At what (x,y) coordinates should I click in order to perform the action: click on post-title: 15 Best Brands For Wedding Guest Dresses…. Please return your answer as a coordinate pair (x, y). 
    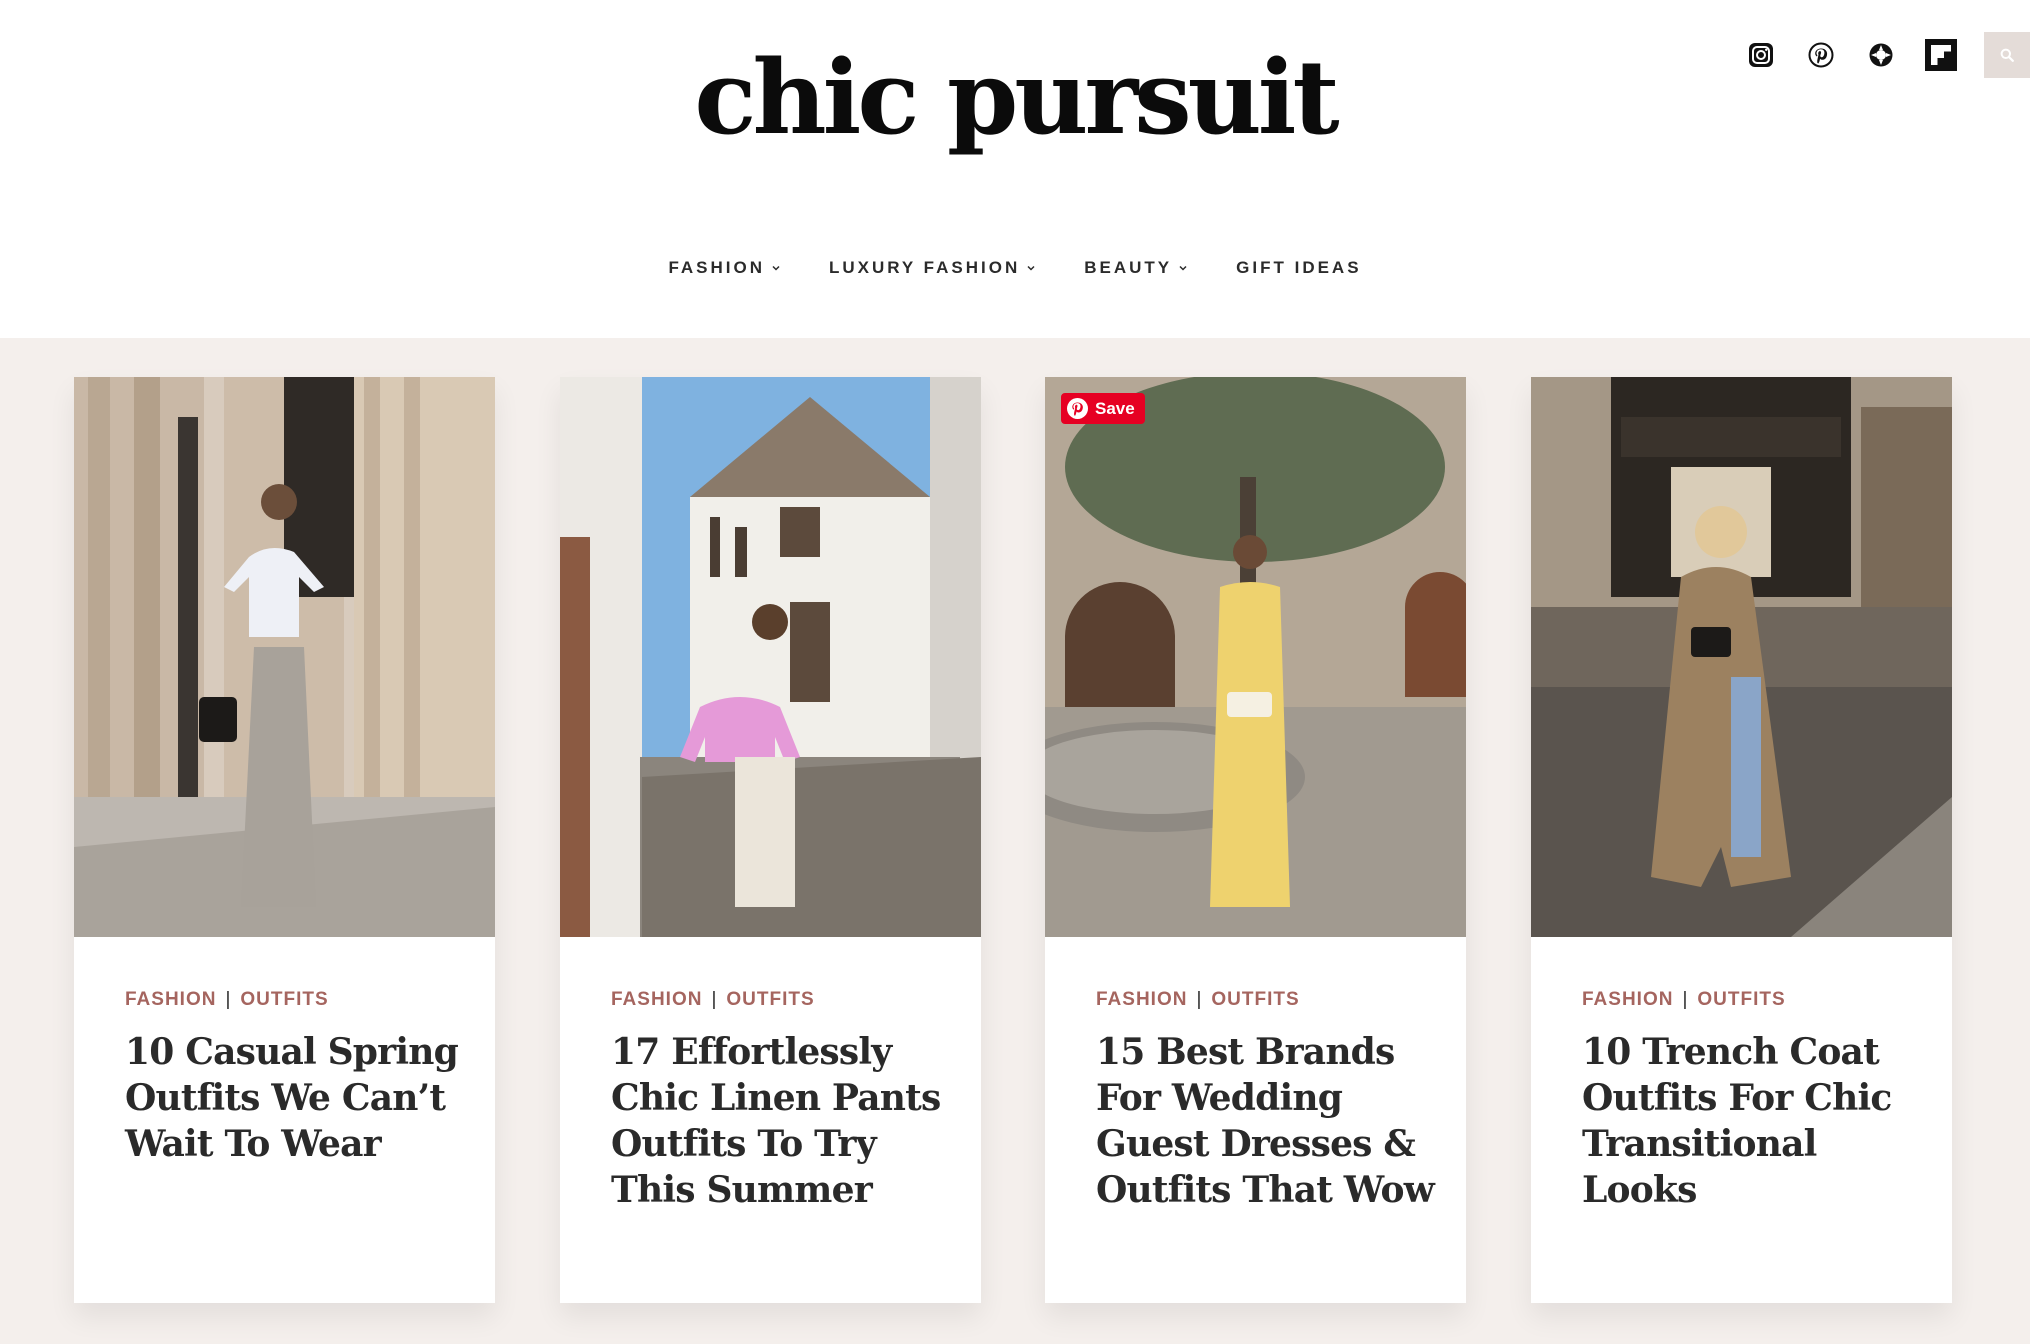
    Looking at the image, I should click on (1266, 1121).